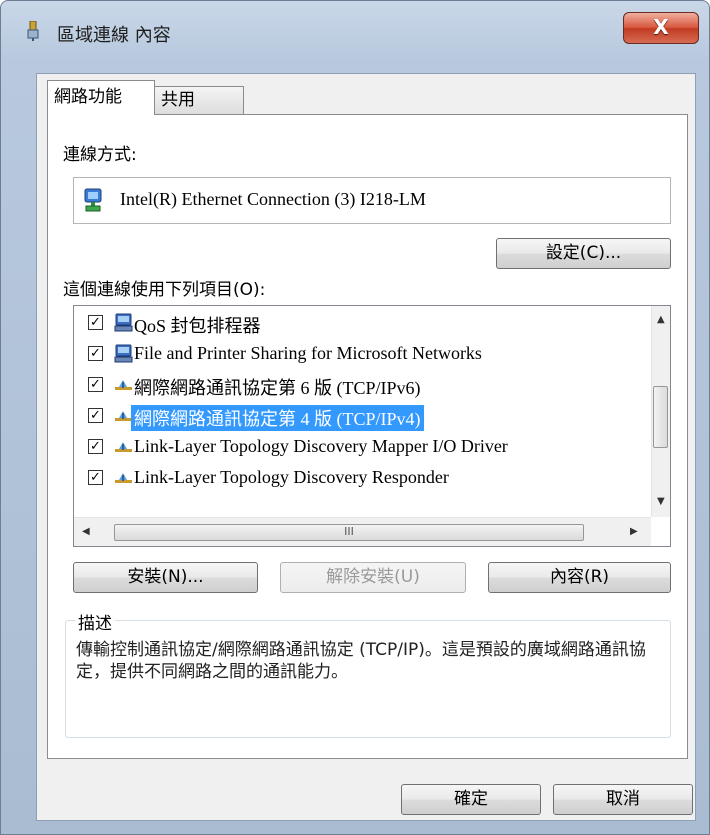 Image resolution: width=710 pixels, height=835 pixels. What do you see at coordinates (88, 97) in the screenshot?
I see `tab-networking-label: 網路功能` at bounding box center [88, 97].